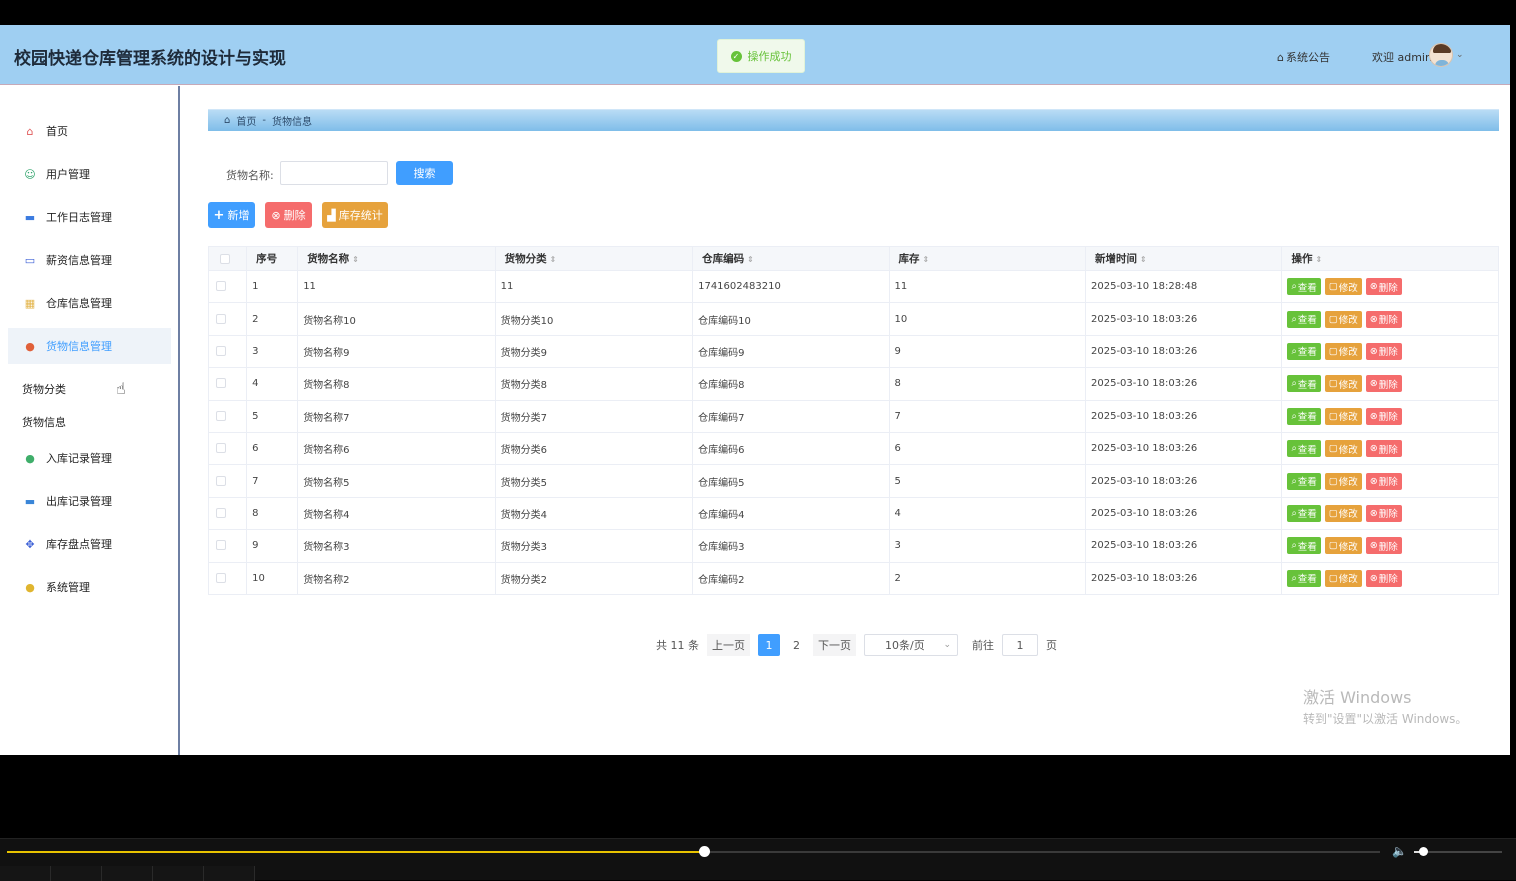  I want to click on progress-track, so click(693, 851).